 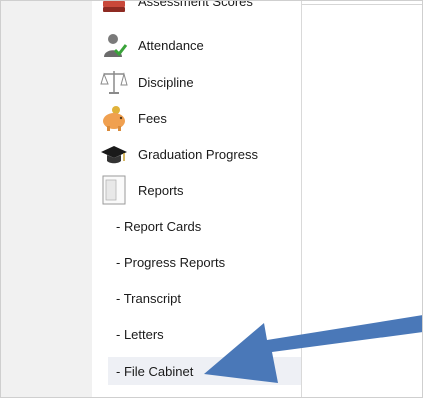 I want to click on sidebar-item-reports: Reports, so click(x=142, y=190).